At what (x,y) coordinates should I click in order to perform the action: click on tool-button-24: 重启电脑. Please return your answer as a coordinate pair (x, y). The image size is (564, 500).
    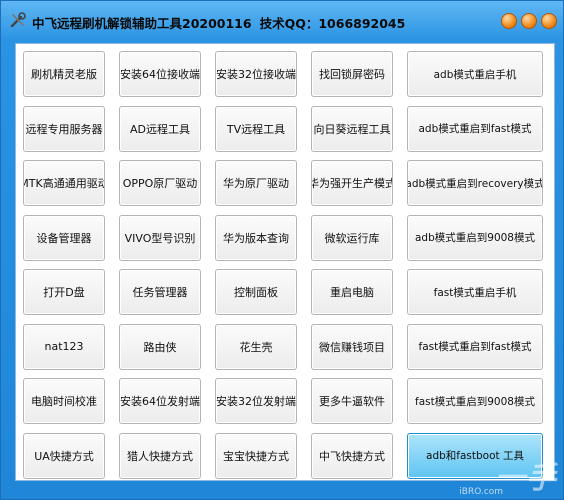
    Looking at the image, I should click on (352, 292).